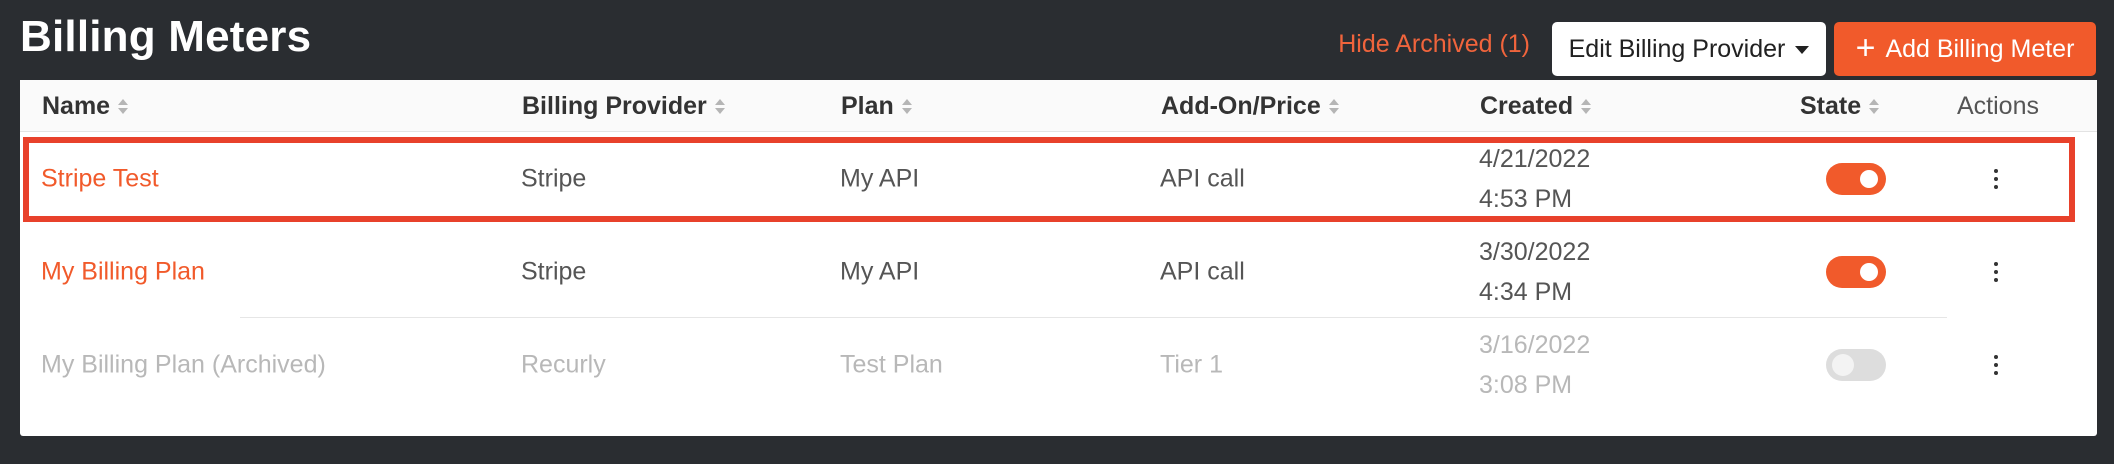  I want to click on created-time: 3:08 PM, so click(1526, 384).